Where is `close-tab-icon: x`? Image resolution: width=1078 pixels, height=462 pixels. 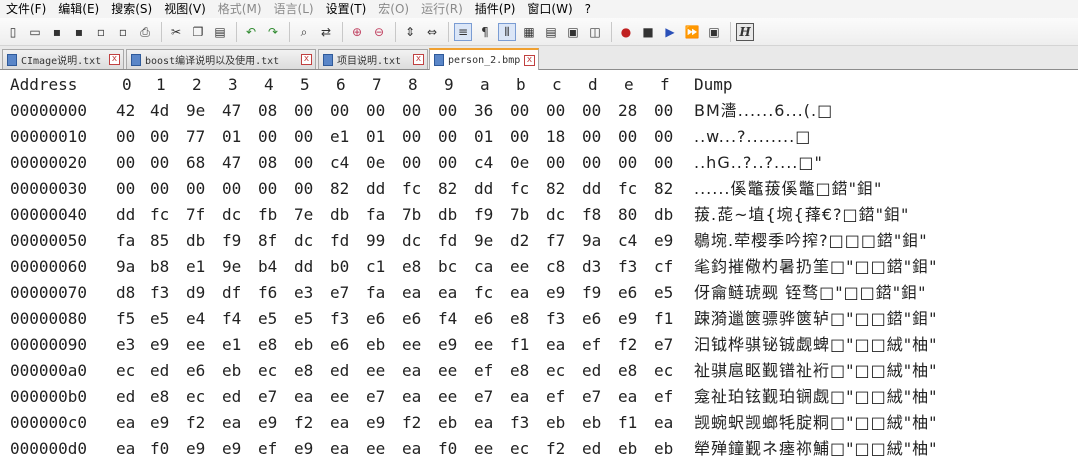 close-tab-icon: x is located at coordinates (418, 59).